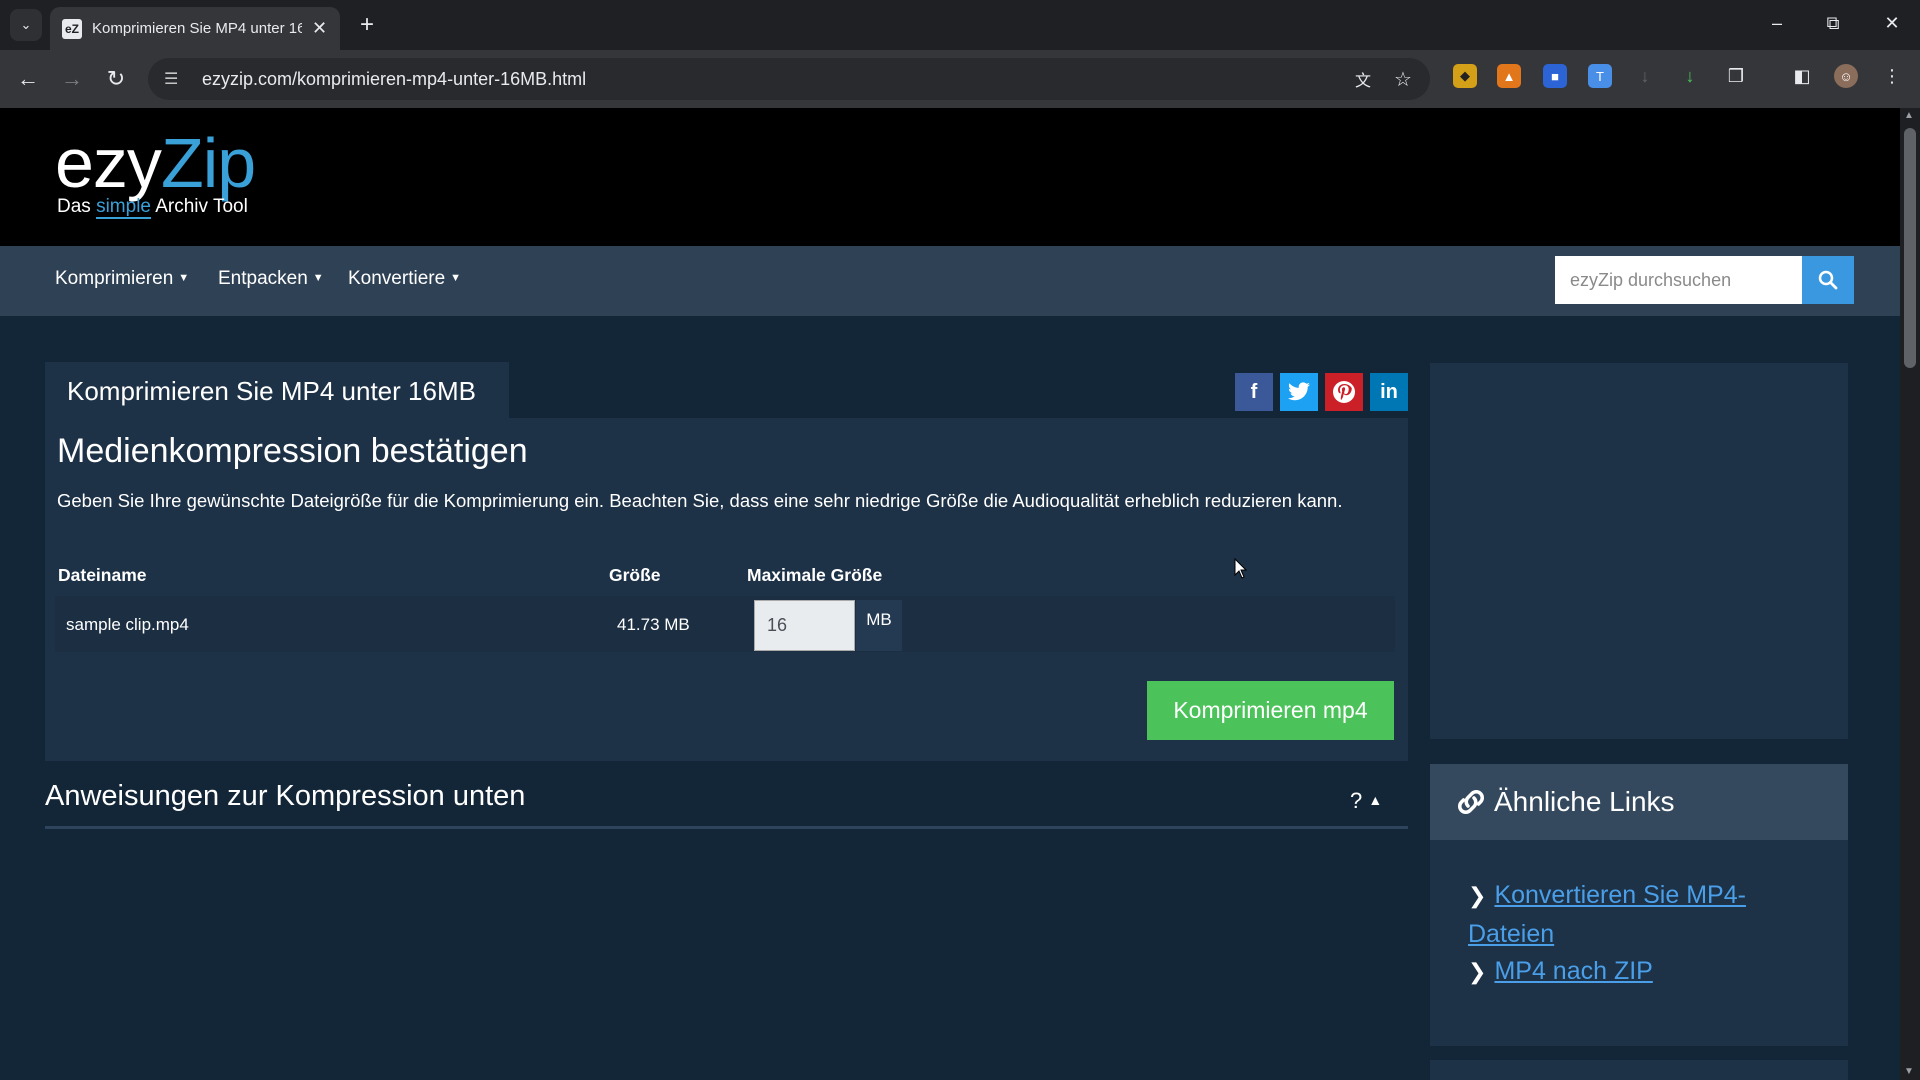 The width and height of the screenshot is (1920, 1080). I want to click on twitter-icon, so click(1299, 391).